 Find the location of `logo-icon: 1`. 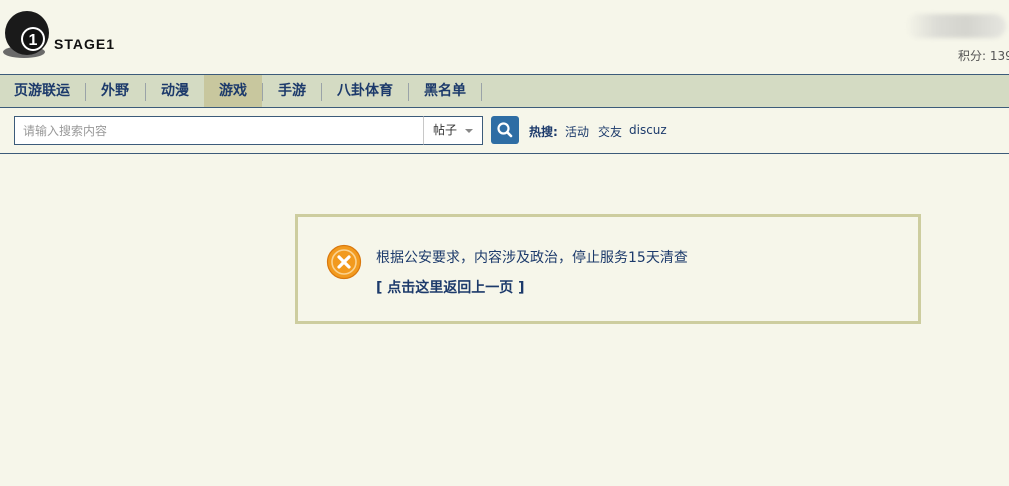

logo-icon: 1 is located at coordinates (26, 34).